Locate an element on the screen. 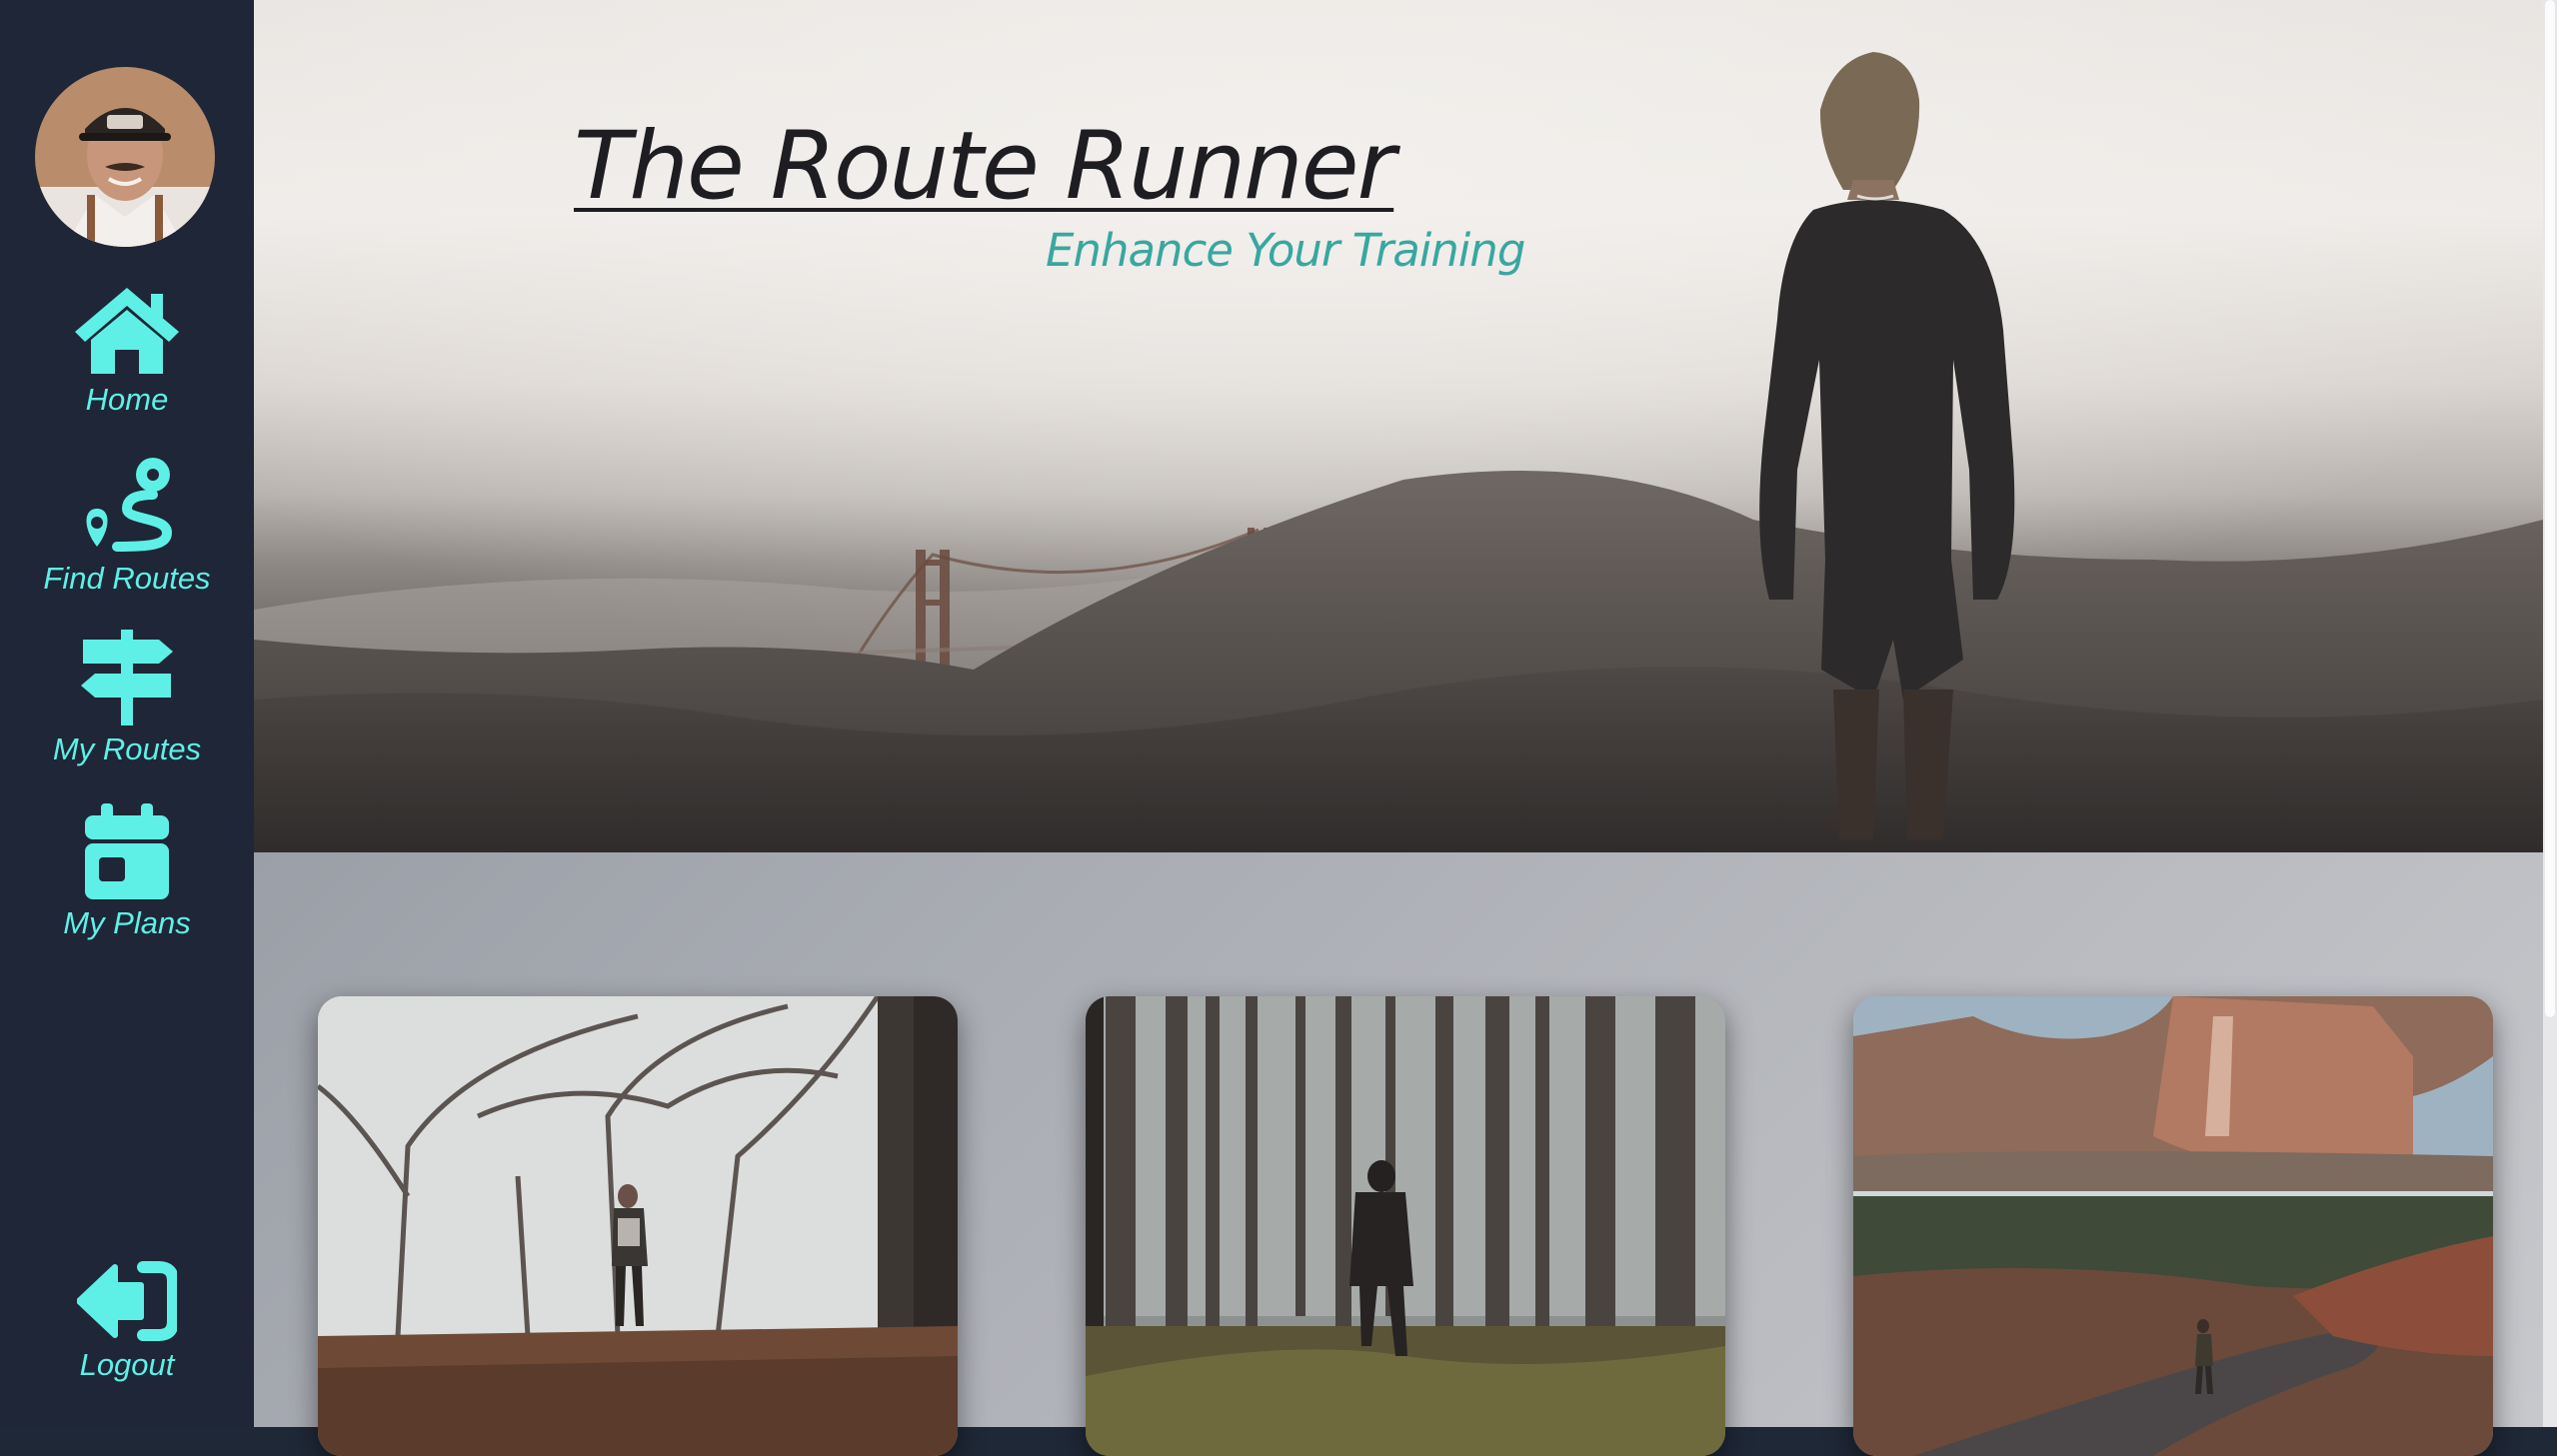 The width and height of the screenshot is (2557, 1456). scrollbar is located at coordinates (2550, 714).